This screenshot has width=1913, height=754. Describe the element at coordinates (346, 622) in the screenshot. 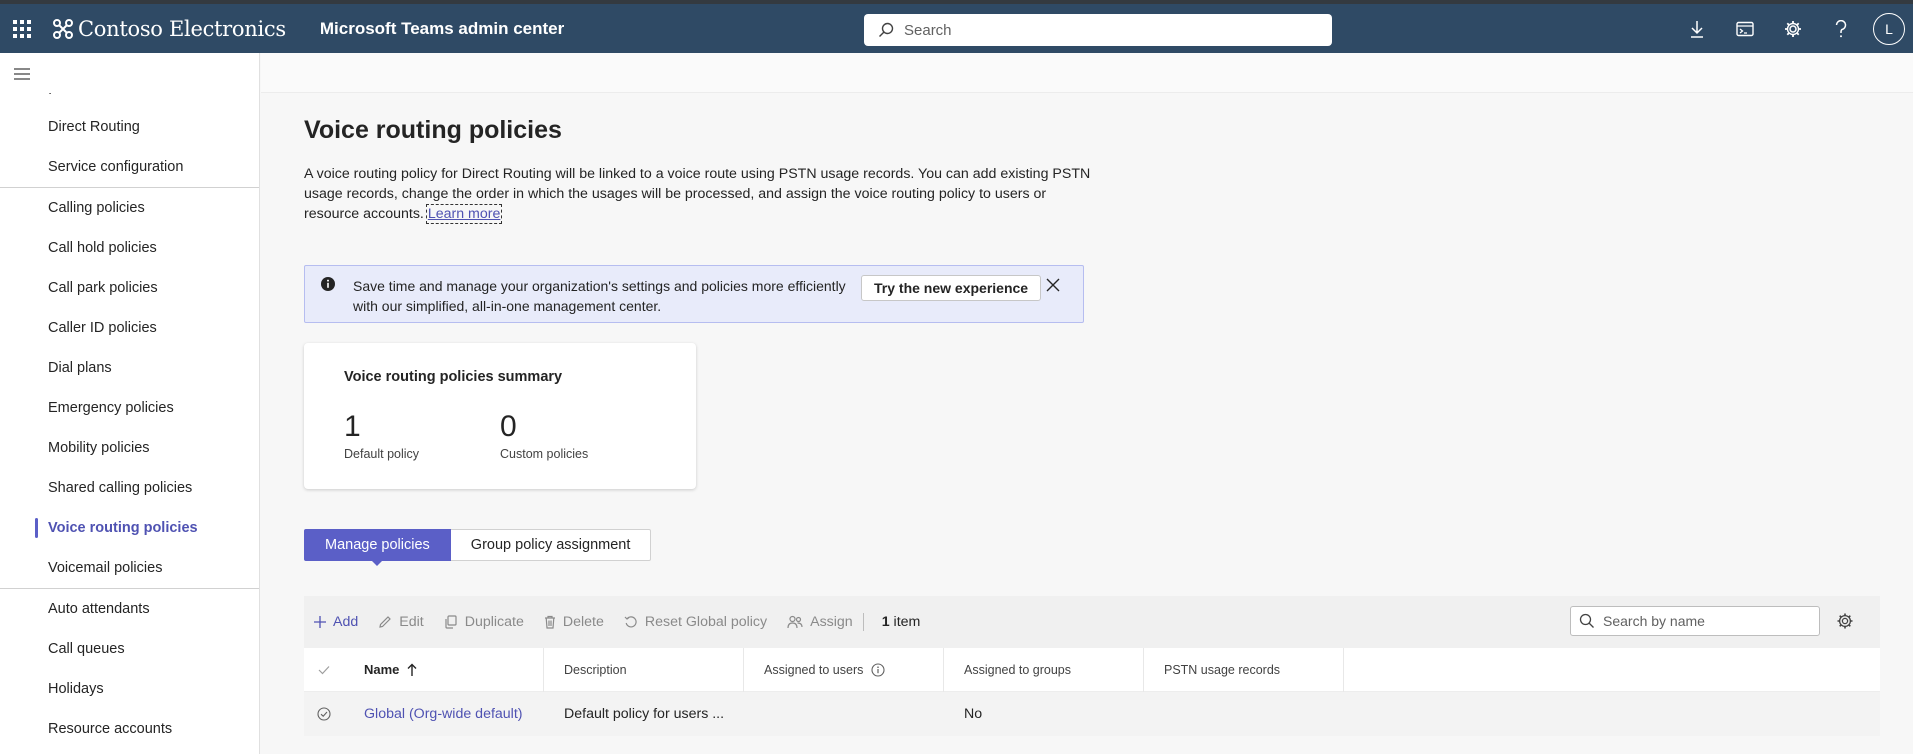

I see `add-label: Add` at that location.